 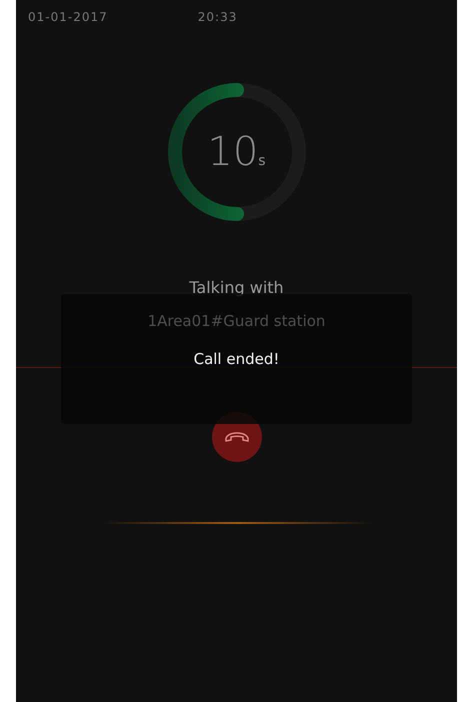 What do you see at coordinates (237, 436) in the screenshot?
I see `phone-icon` at bounding box center [237, 436].